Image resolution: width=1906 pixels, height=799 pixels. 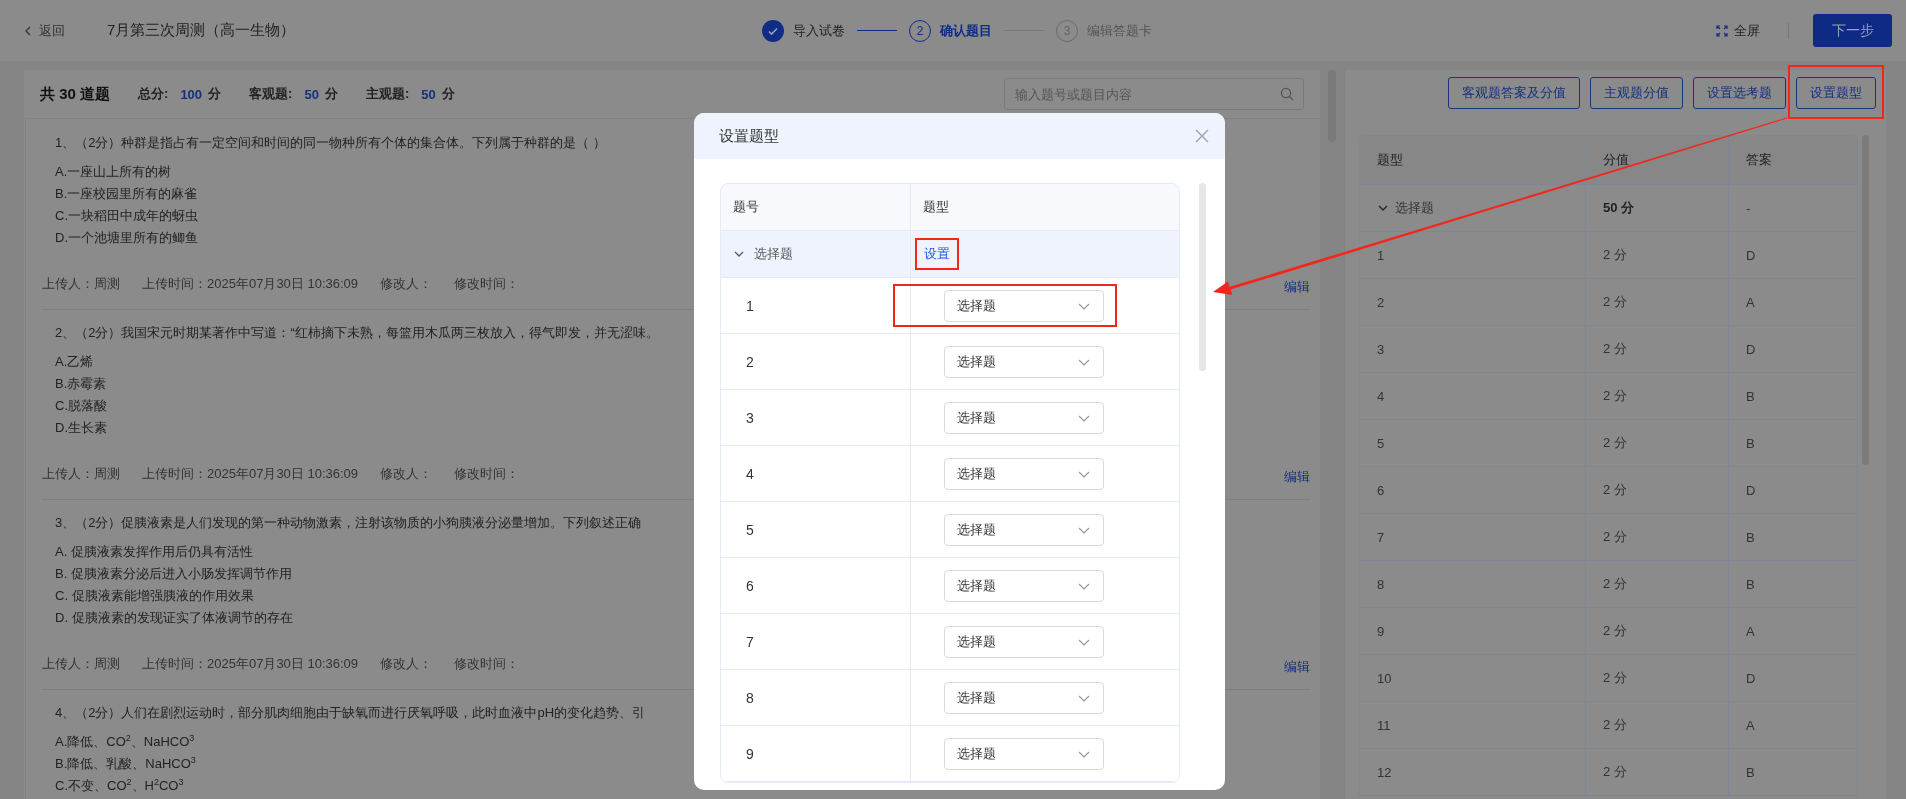 I want to click on table-cell: 11, so click(x=1473, y=725).